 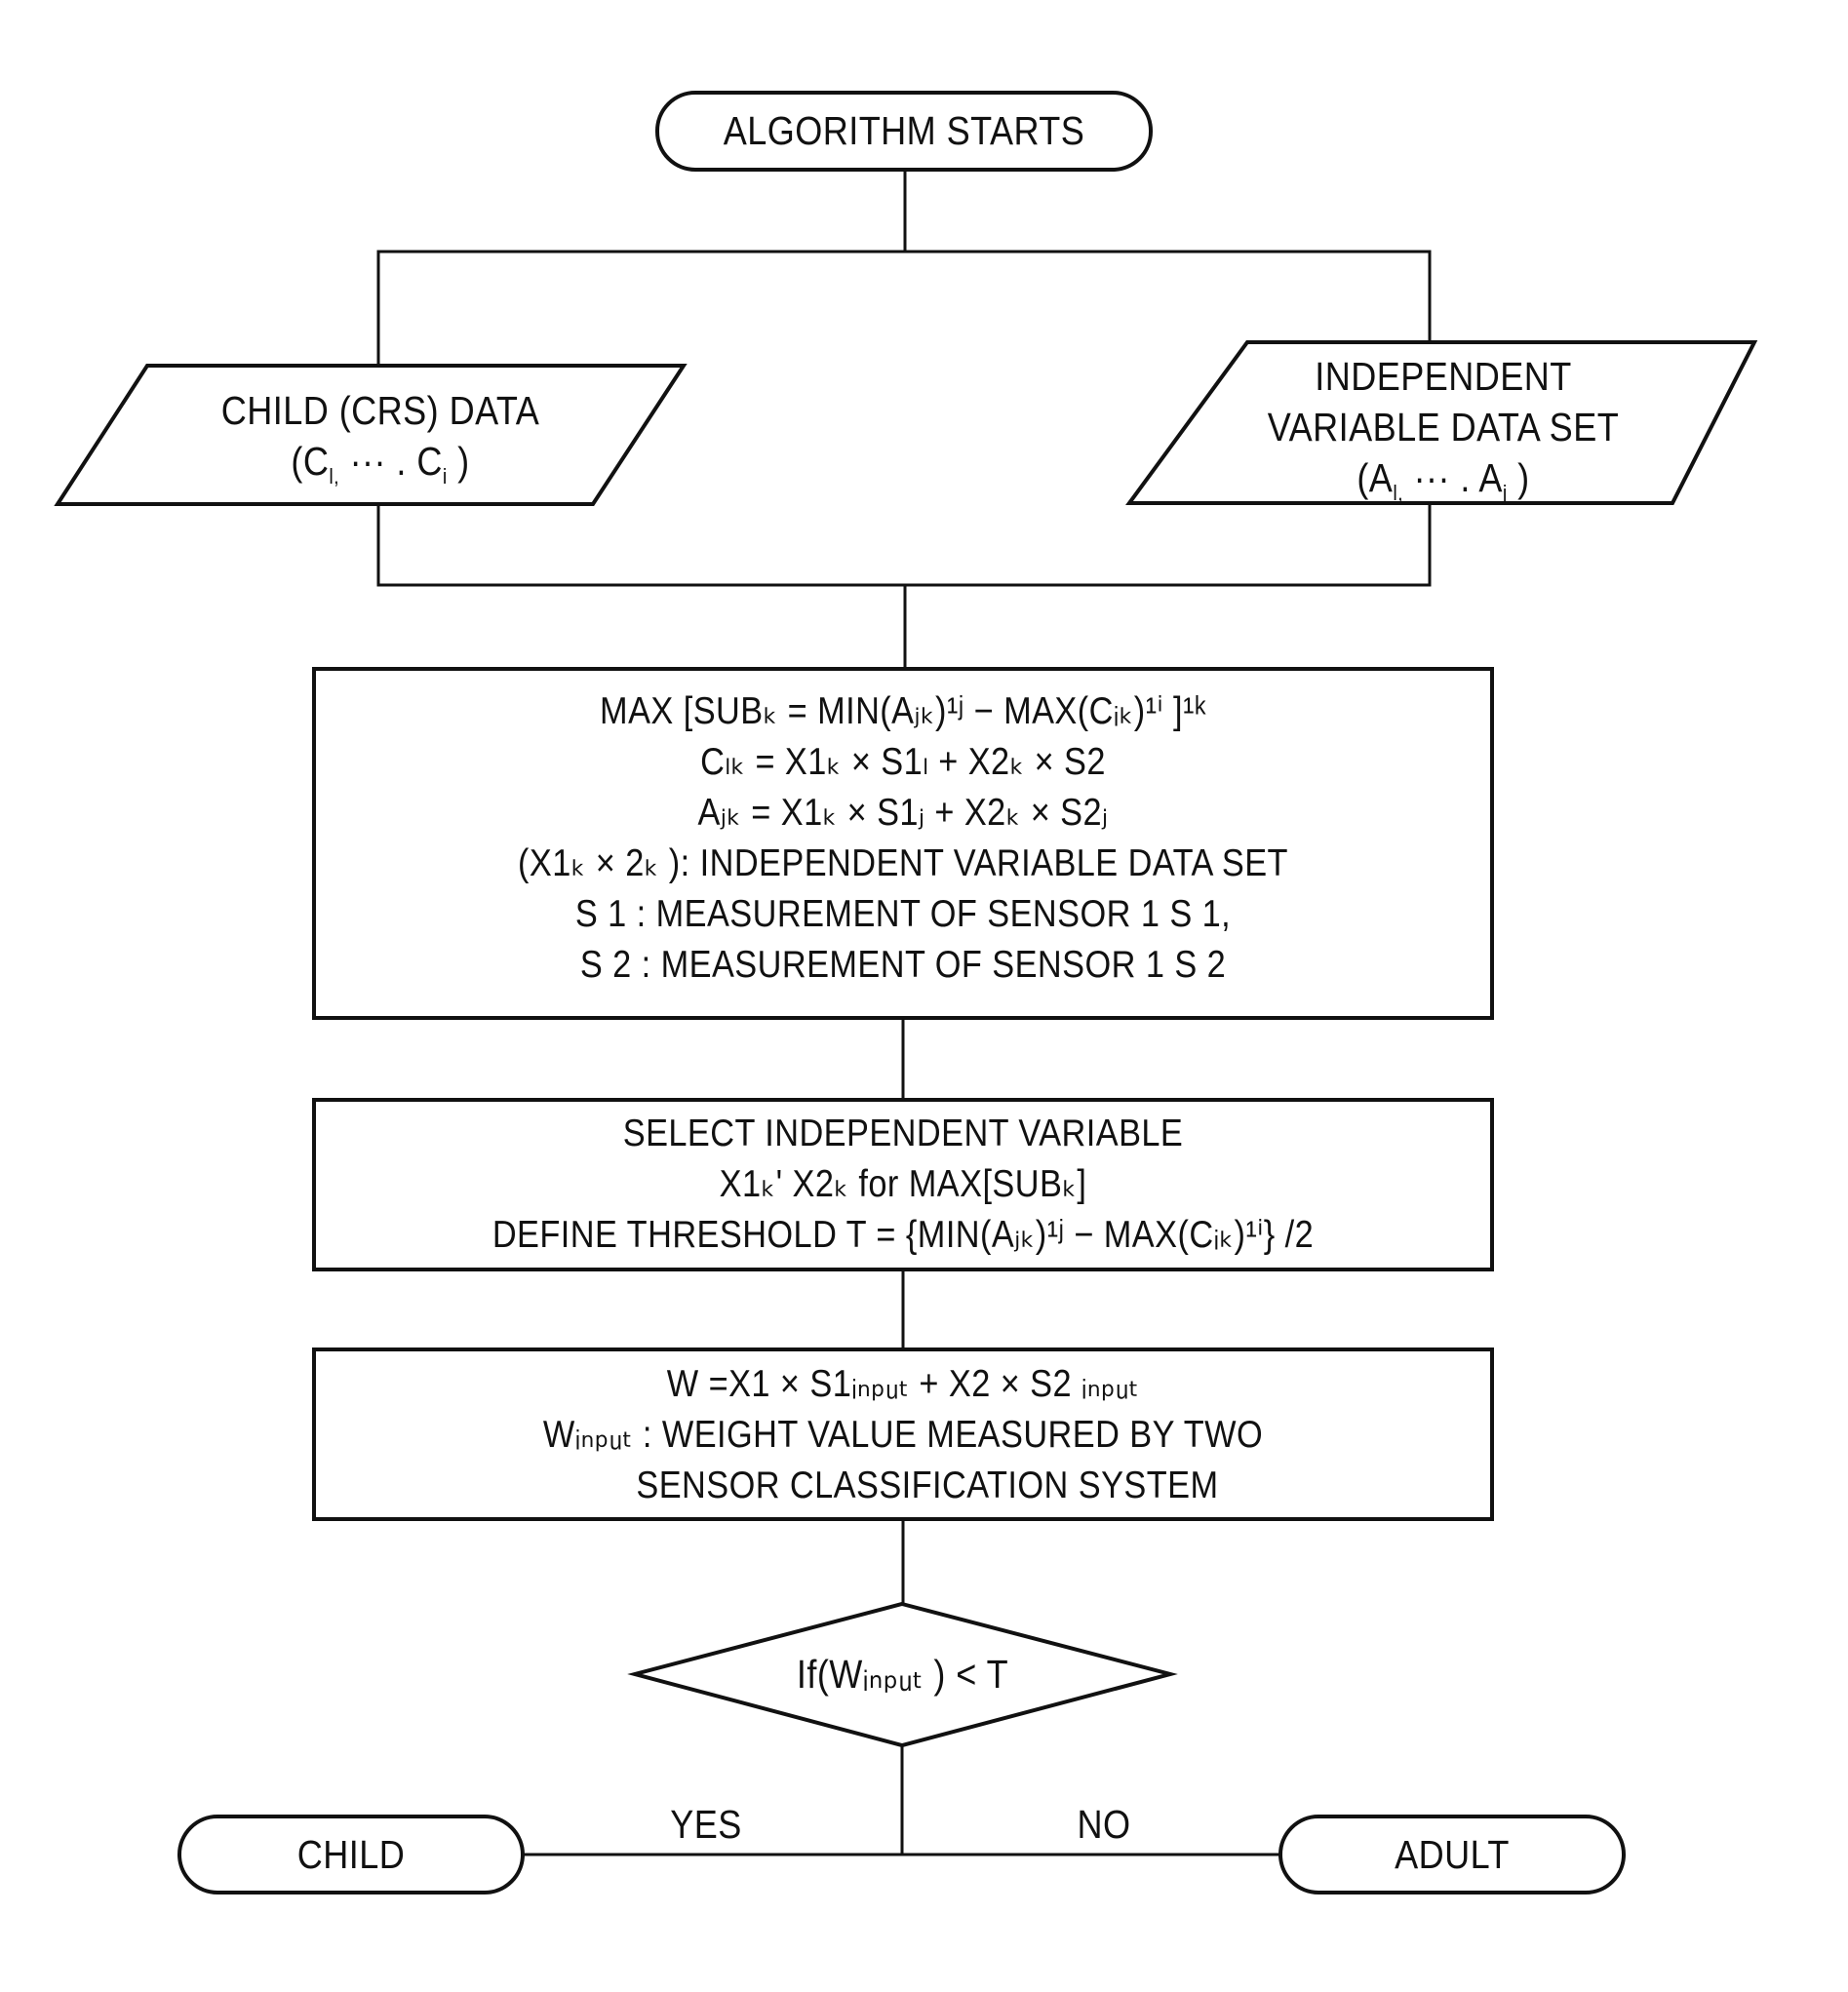 I want to click on box2-line-variables: X1ₖ' X2ₖ for MAX[SUBₖ], so click(x=903, y=1184).